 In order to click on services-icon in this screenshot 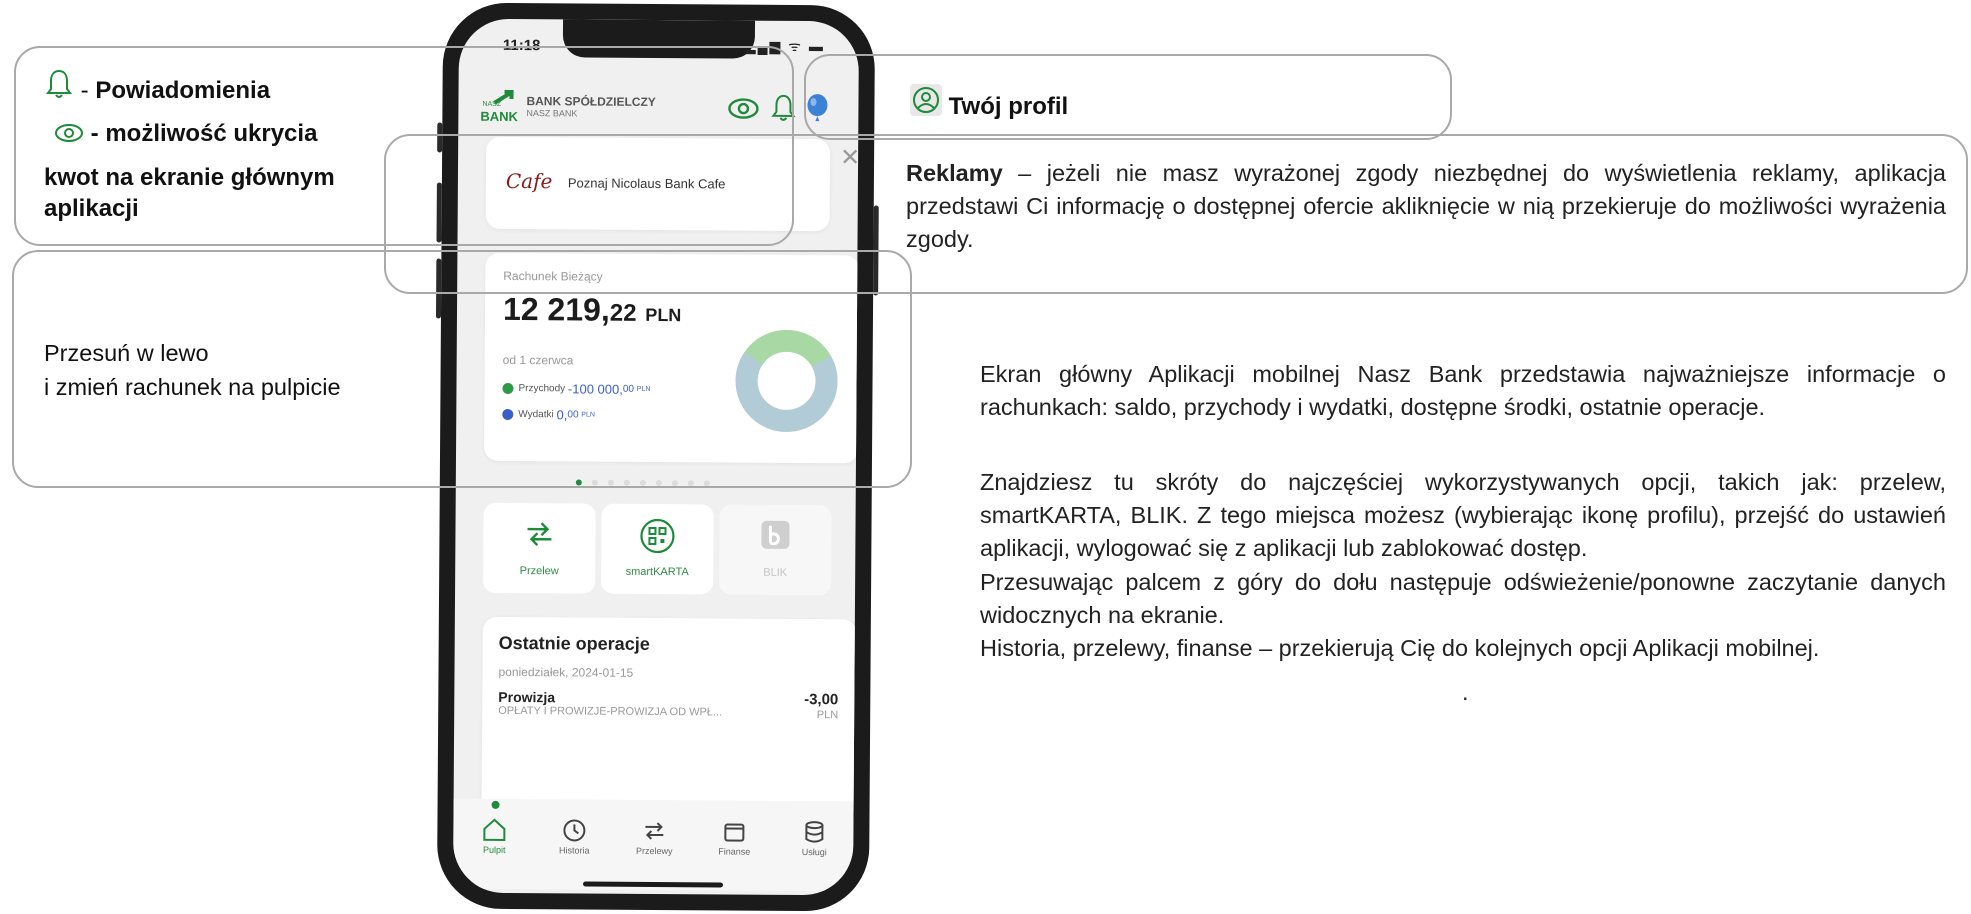, I will do `click(814, 832)`.